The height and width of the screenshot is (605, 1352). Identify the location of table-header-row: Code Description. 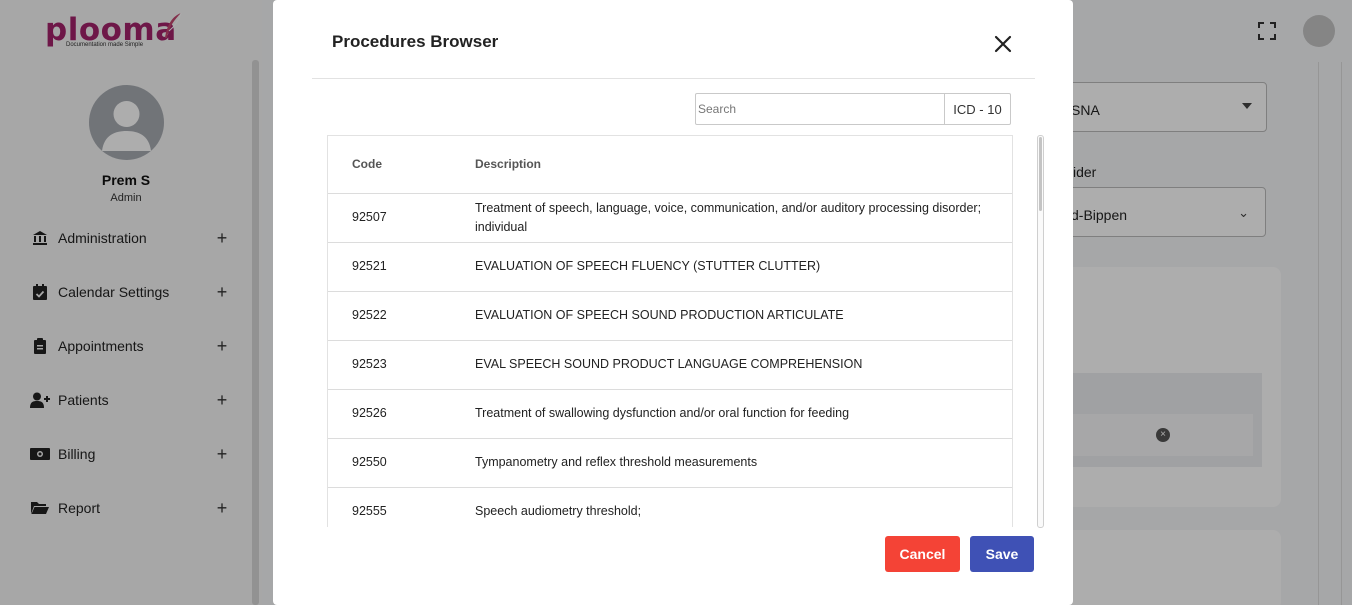
(670, 165).